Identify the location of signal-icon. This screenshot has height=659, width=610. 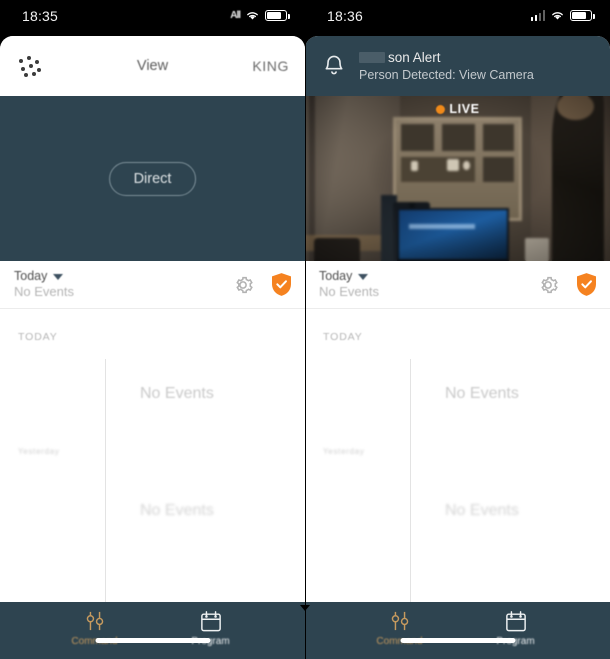
(537, 15).